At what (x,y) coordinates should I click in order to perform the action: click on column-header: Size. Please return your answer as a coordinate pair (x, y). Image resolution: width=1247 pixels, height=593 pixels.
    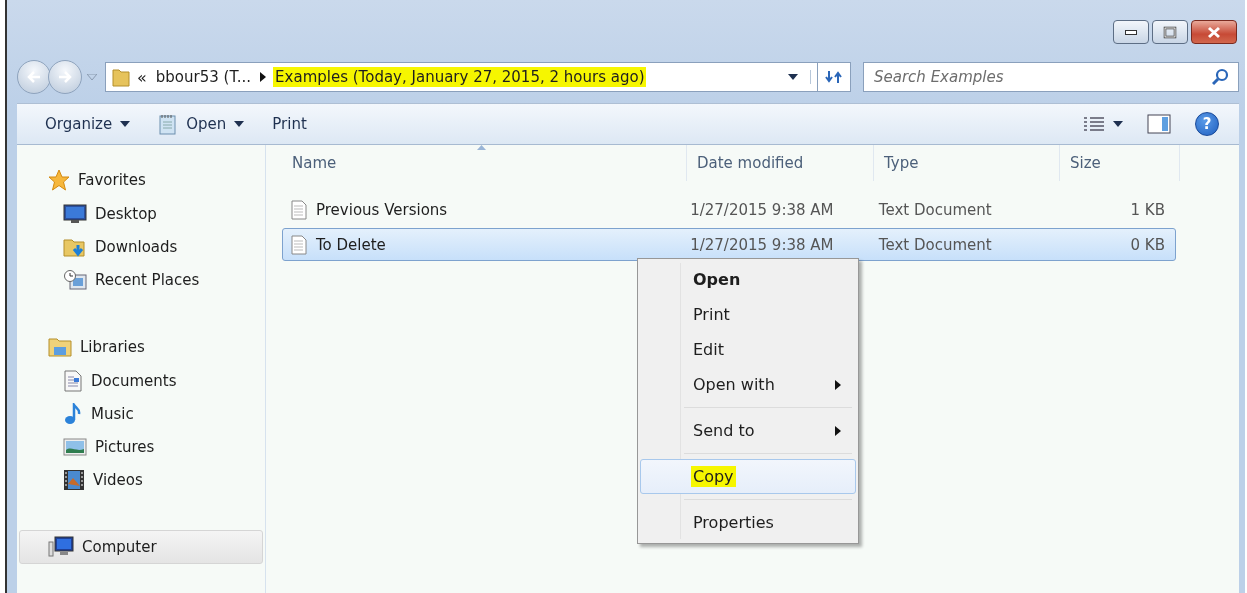
    Looking at the image, I should click on (1120, 163).